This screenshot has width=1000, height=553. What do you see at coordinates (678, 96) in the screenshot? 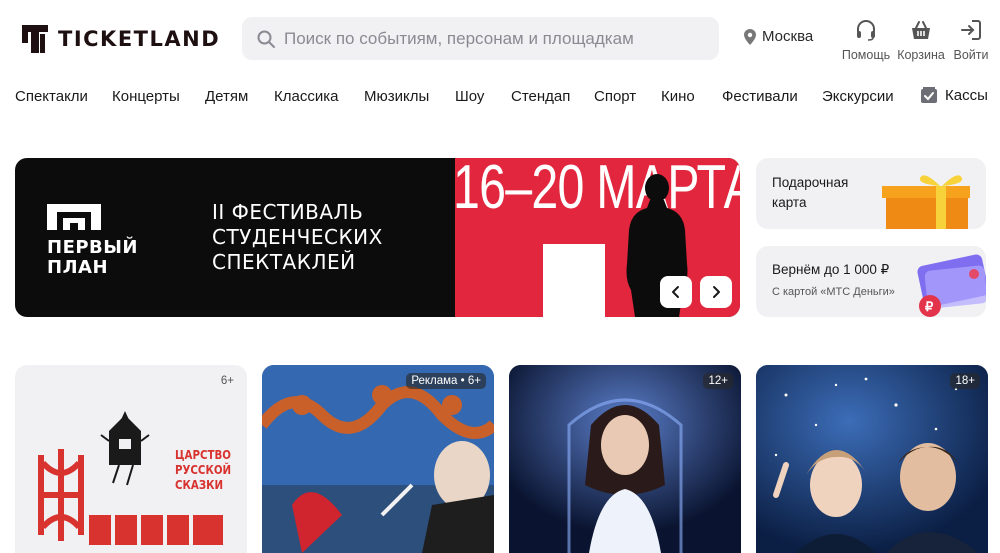
I see `nav-item-kino: Кино` at bounding box center [678, 96].